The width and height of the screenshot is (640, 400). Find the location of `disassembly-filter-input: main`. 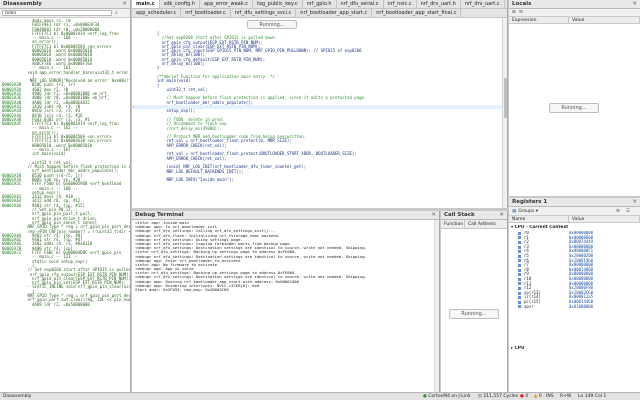

disassembly-filter-input: main is located at coordinates (57, 13).